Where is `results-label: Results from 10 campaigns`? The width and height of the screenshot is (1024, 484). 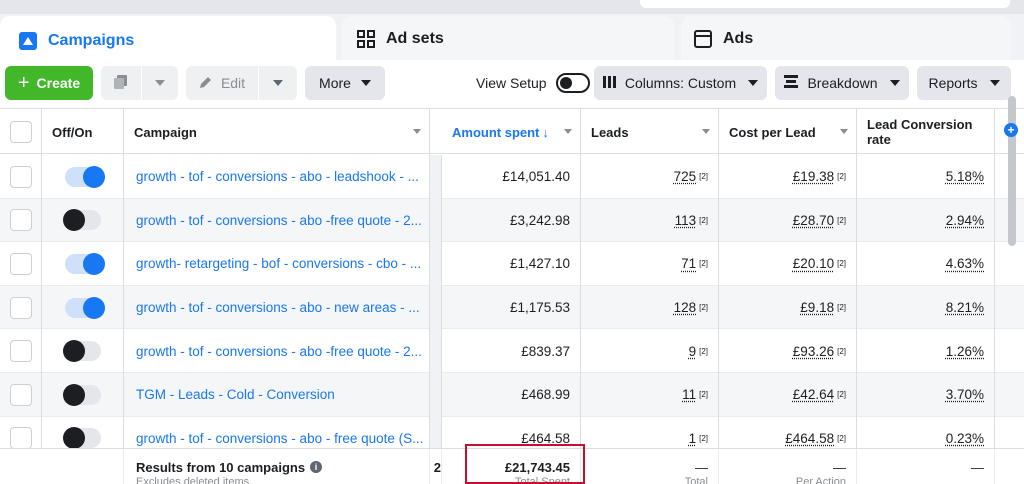 results-label: Results from 10 campaigns is located at coordinates (221, 467).